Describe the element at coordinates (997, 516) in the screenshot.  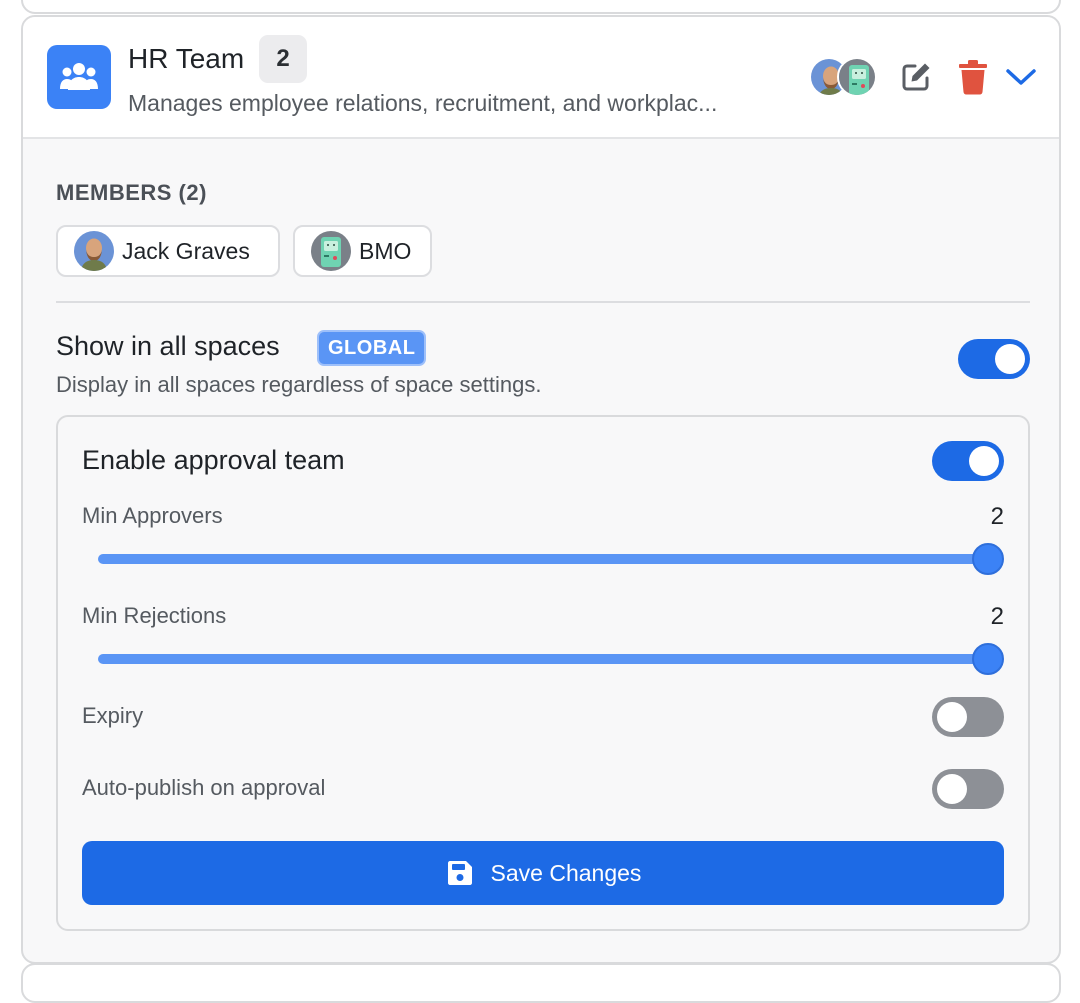
I see `min-approvers-value: 2` at that location.